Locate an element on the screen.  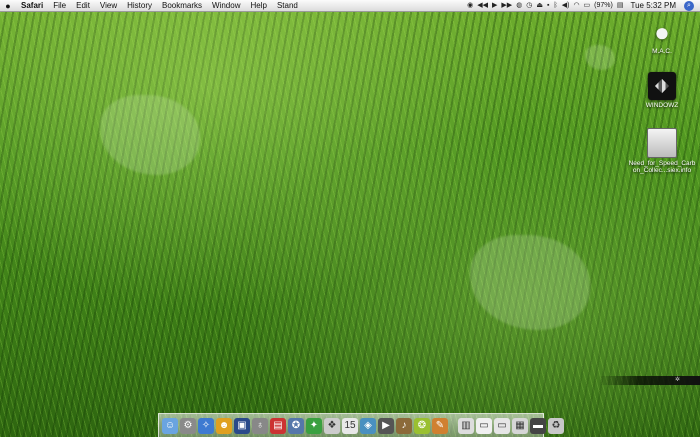
app-icon-15: ❂ is located at coordinates (422, 425).